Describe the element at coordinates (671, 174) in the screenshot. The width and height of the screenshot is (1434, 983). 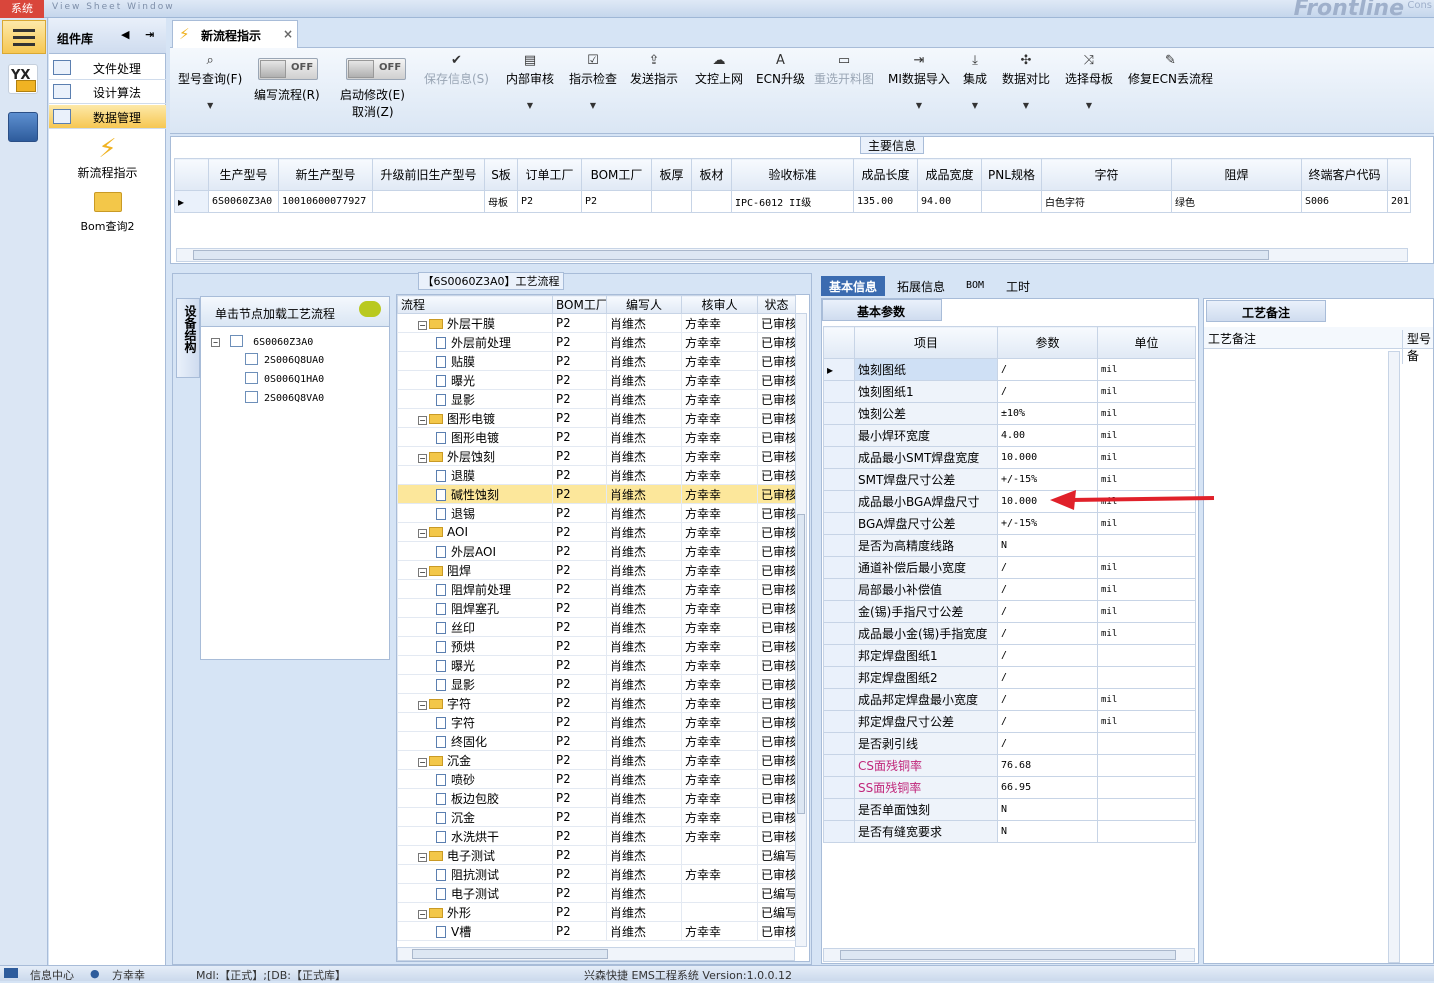
I see `column-header: 板厚` at that location.